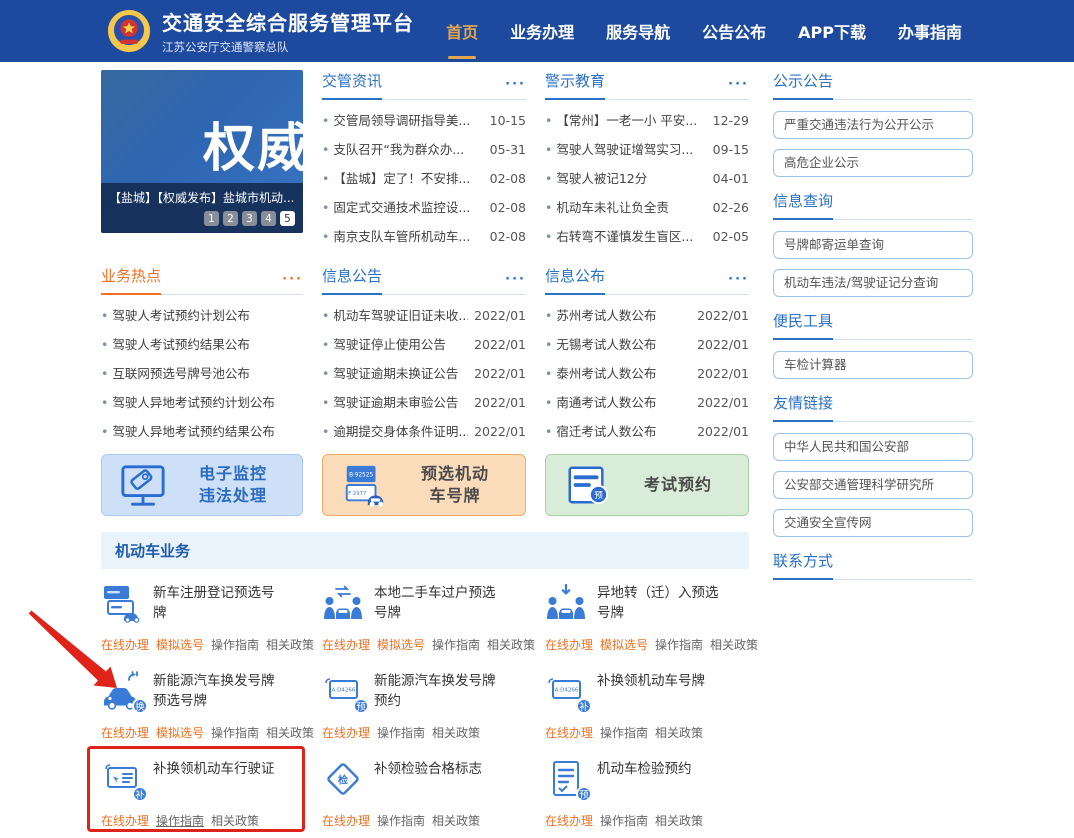 This screenshot has width=1074, height=838. Describe the element at coordinates (873, 365) in the screenshot. I see `sidebar-link-button: 车检计算器` at that location.